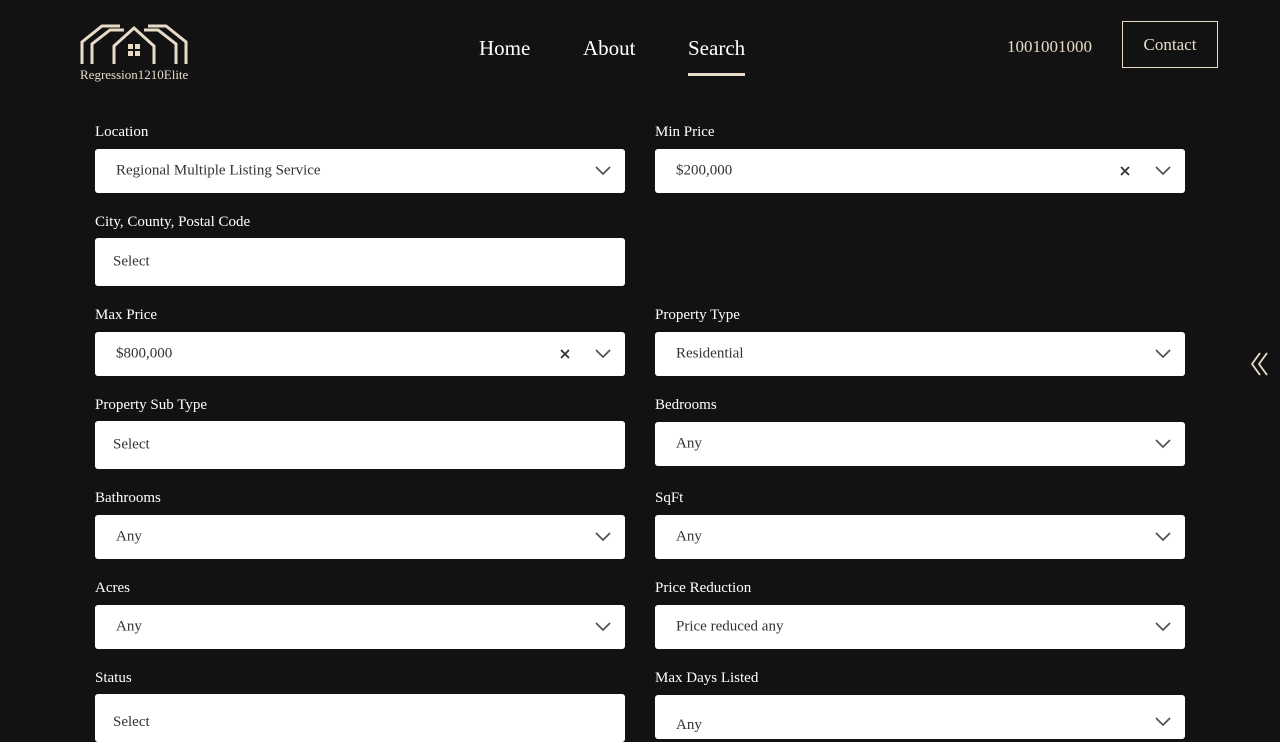 The height and width of the screenshot is (742, 1280). Describe the element at coordinates (697, 315) in the screenshot. I see `property-type-label: Property Type` at that location.